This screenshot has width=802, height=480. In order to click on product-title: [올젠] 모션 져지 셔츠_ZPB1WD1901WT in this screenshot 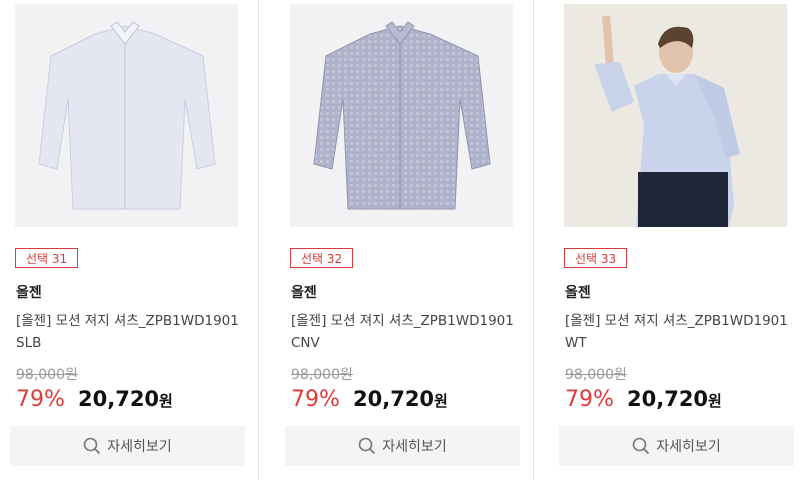, I will do `click(679, 332)`.